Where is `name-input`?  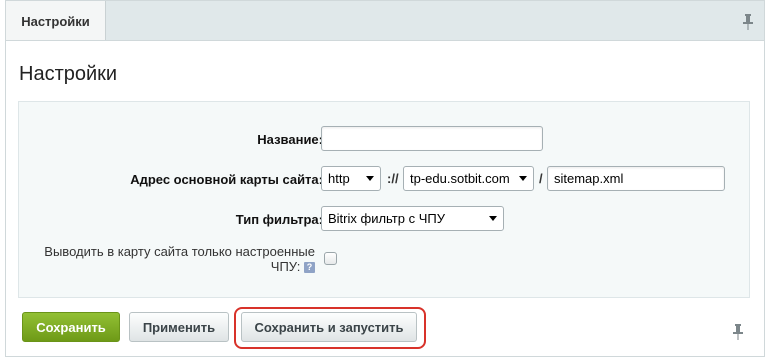
name-input is located at coordinates (432, 138).